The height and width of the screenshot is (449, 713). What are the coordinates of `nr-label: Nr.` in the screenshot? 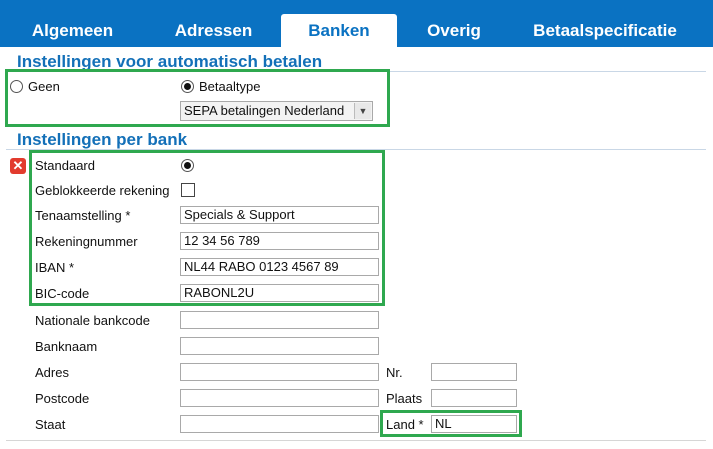 It's located at (394, 372).